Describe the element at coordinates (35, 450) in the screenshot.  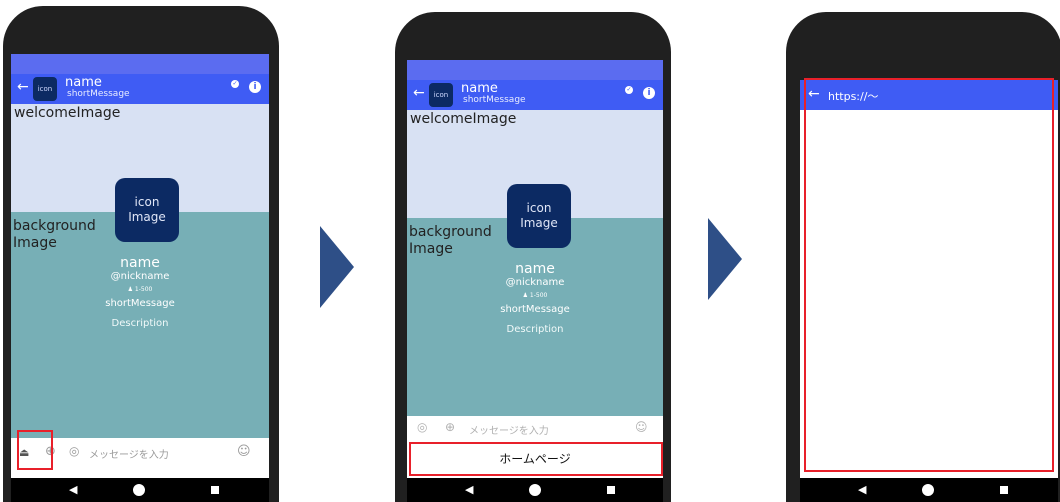
I see `highlight-attach-button` at that location.